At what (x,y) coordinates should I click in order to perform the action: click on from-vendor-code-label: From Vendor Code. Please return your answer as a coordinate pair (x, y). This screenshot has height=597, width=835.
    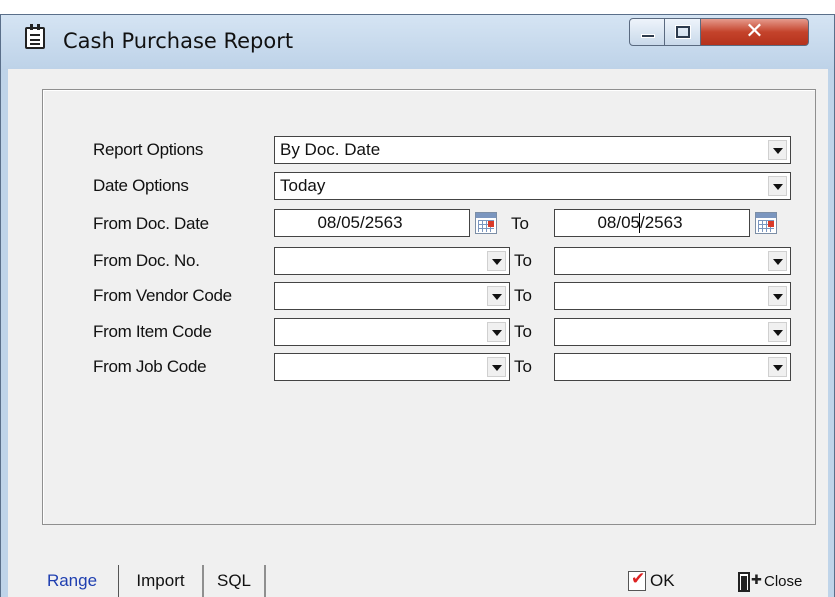
    Looking at the image, I should click on (162, 295).